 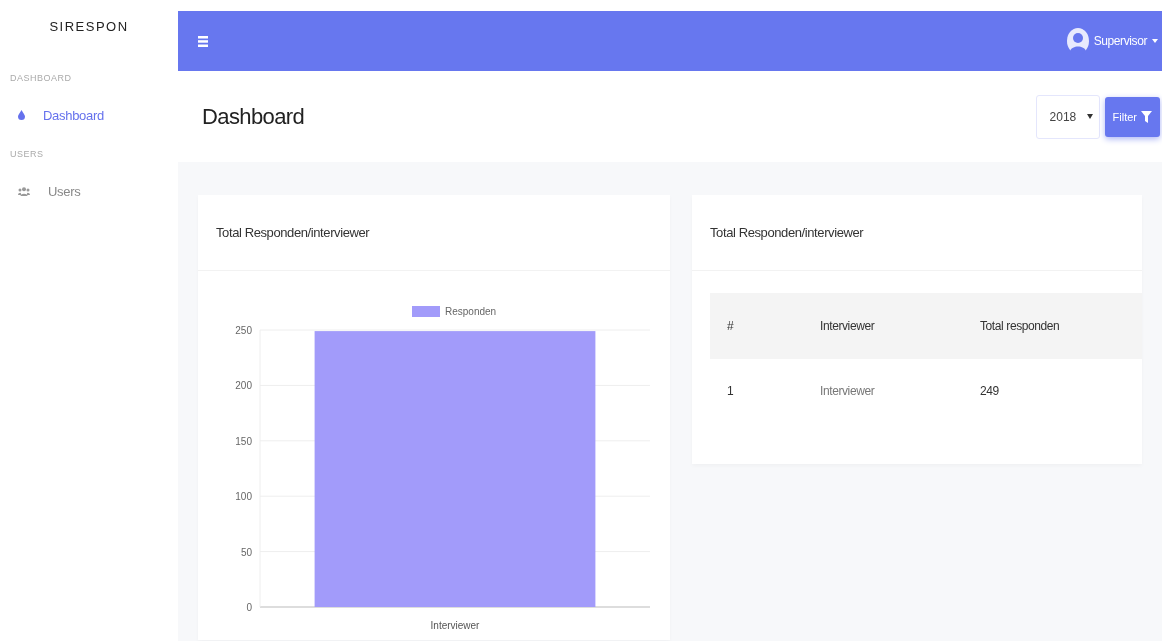 What do you see at coordinates (243, 441) in the screenshot?
I see `y-axis-label: 150` at bounding box center [243, 441].